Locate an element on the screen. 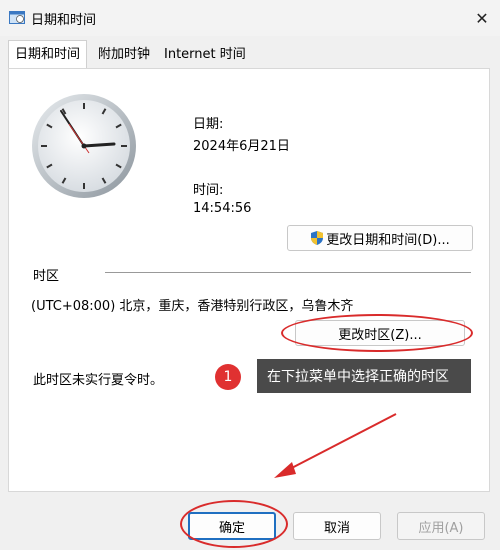 The height and width of the screenshot is (550, 500). apply-button: 应用(A) is located at coordinates (441, 526).